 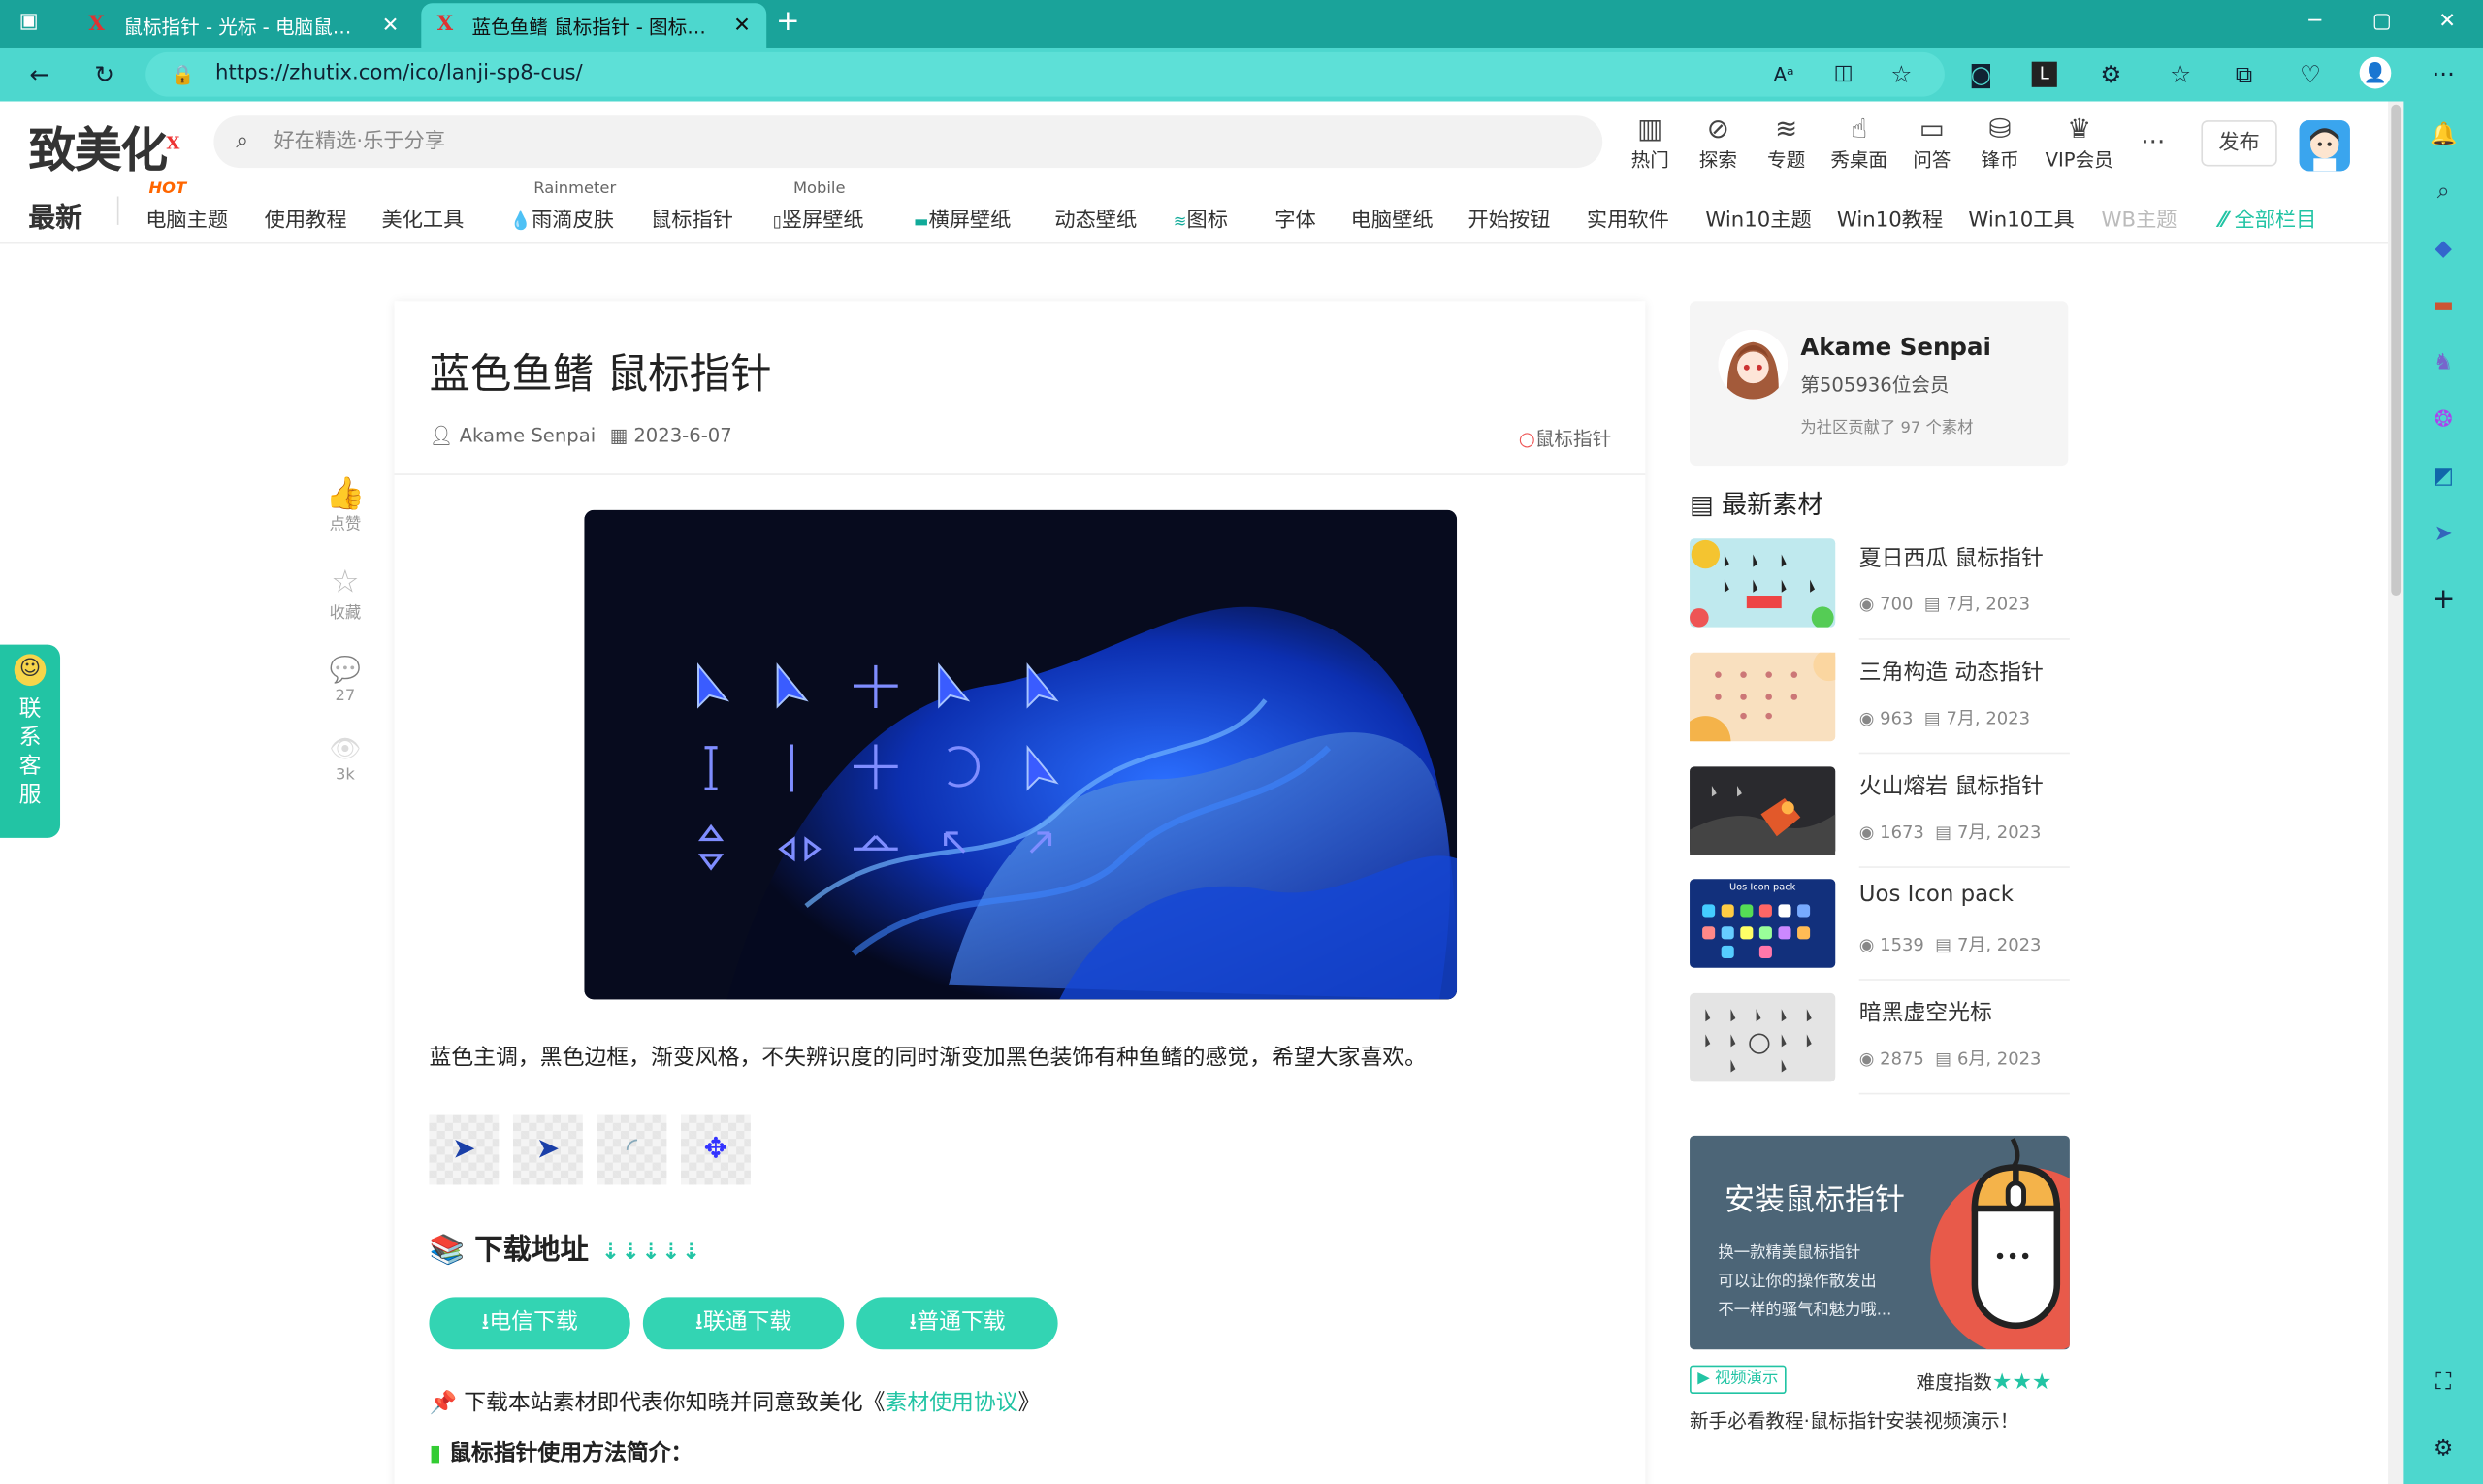 I want to click on nav-all-columns: ⁄⁄ 全部栏目, so click(x=2268, y=218).